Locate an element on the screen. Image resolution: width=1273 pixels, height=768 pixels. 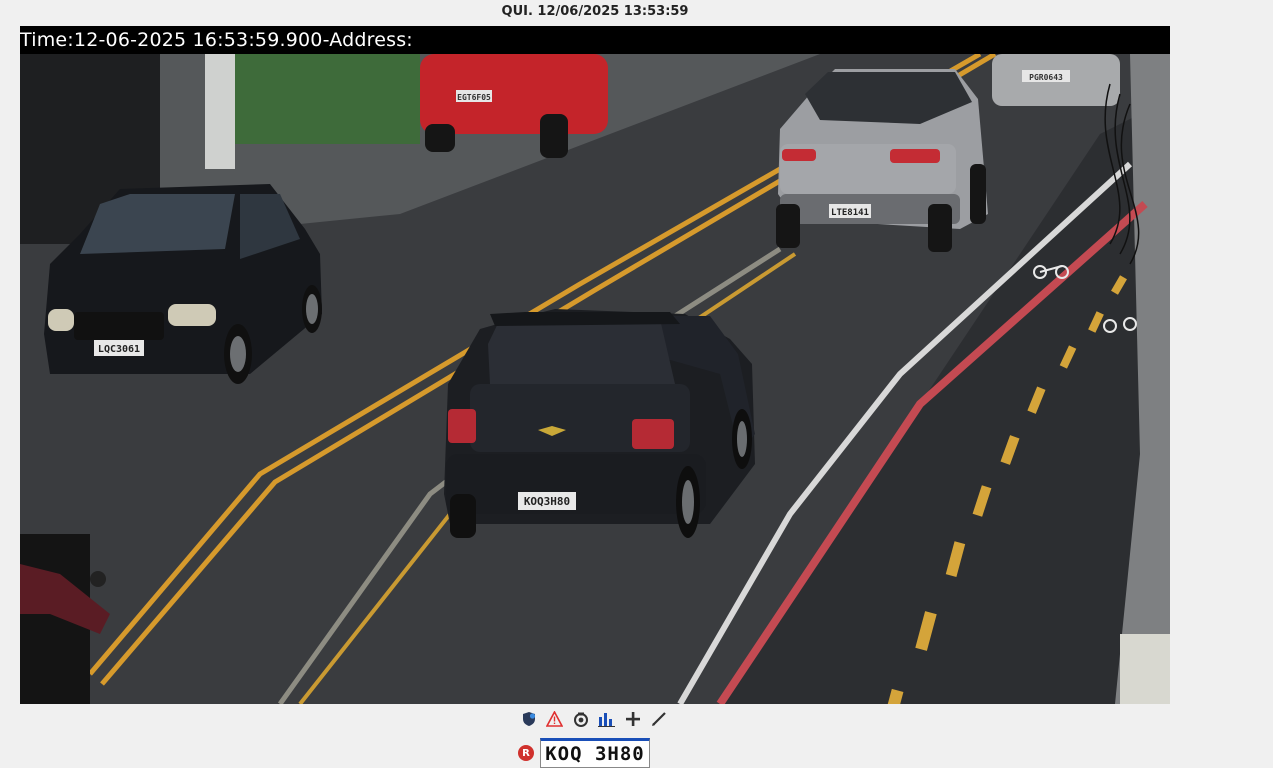
warning-icon is located at coordinates (554, 718).